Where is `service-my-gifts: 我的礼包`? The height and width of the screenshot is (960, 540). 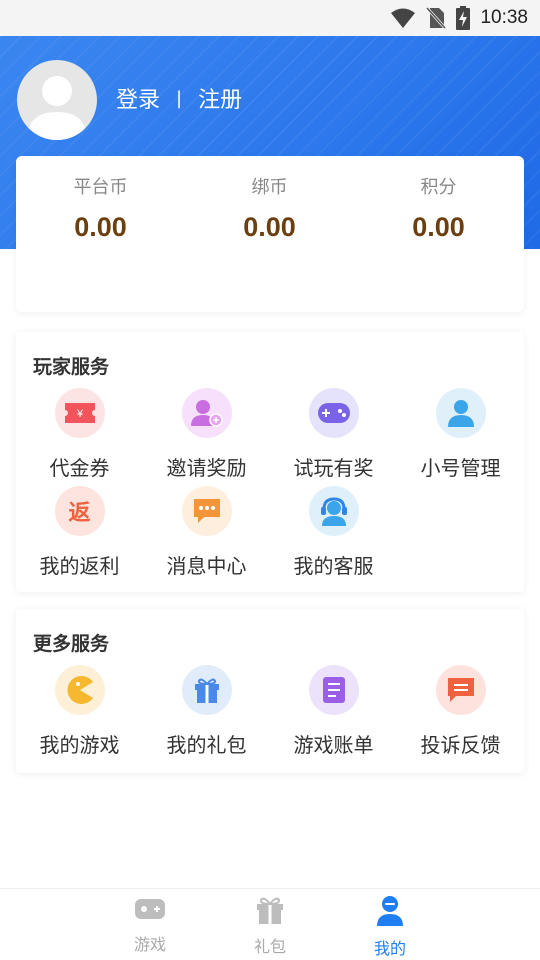 service-my-gifts: 我的礼包 is located at coordinates (206, 711).